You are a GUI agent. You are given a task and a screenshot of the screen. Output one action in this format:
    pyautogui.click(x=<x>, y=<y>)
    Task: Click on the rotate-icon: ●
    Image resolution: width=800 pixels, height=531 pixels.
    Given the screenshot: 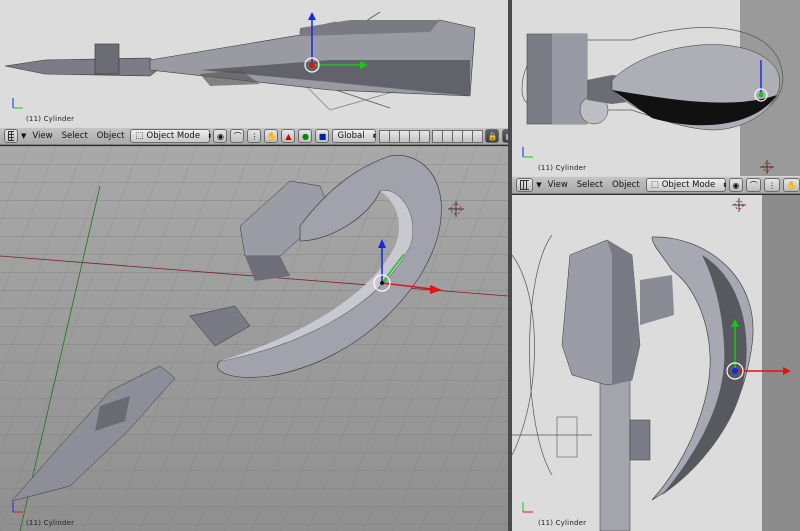 What is the action you would take?
    pyautogui.click(x=305, y=136)
    